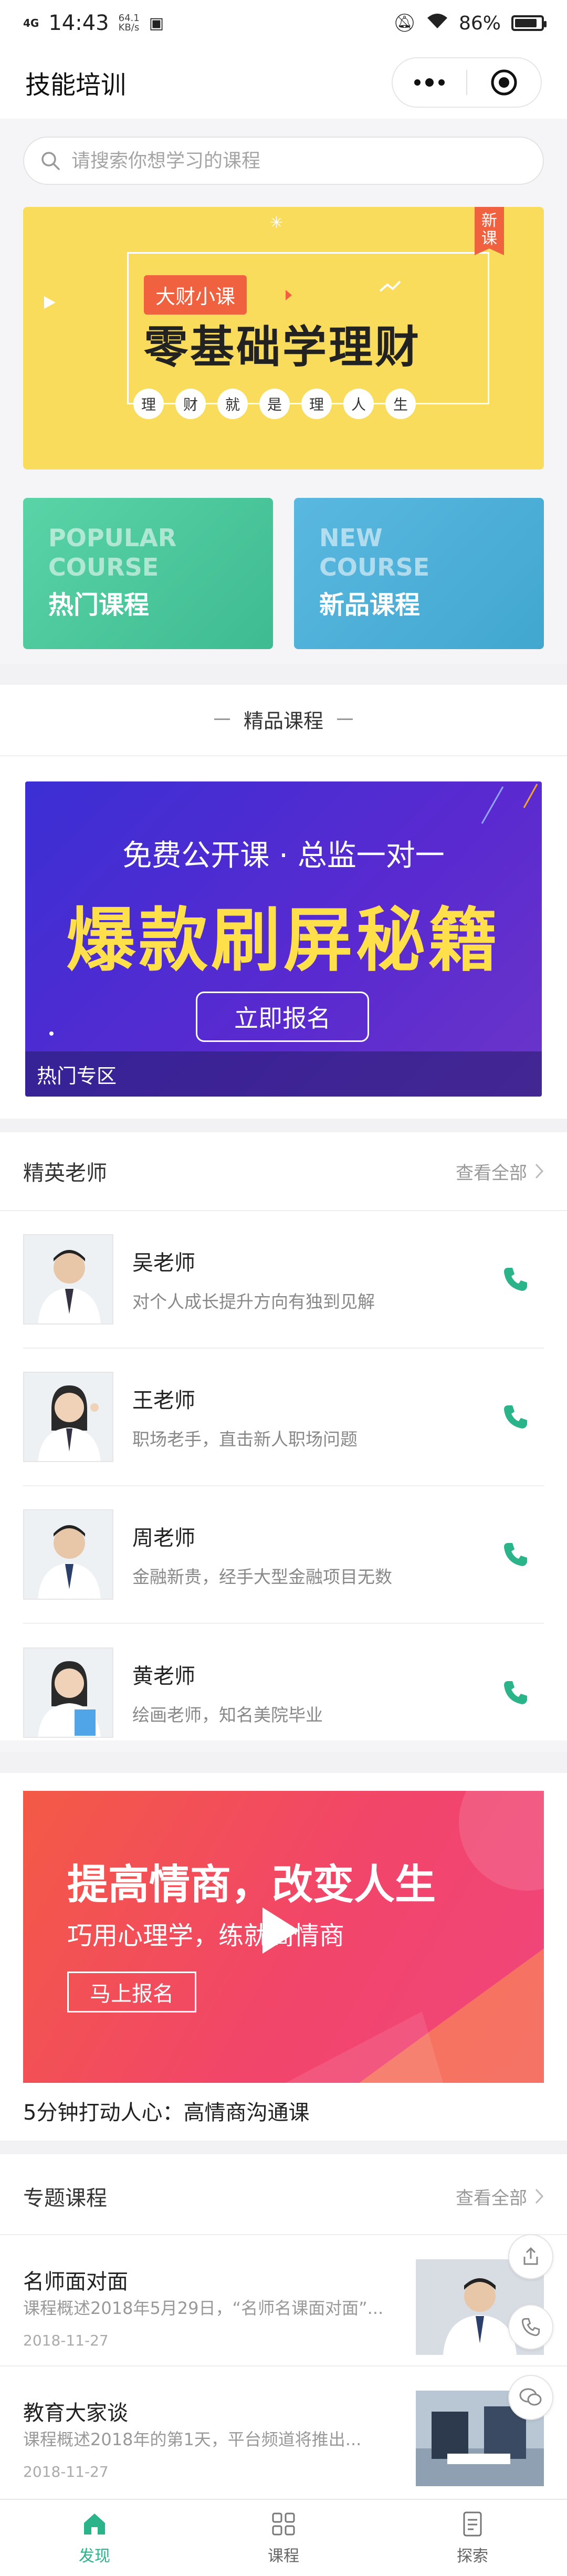  What do you see at coordinates (156, 23) in the screenshot?
I see `notification-icon: ▣` at bounding box center [156, 23].